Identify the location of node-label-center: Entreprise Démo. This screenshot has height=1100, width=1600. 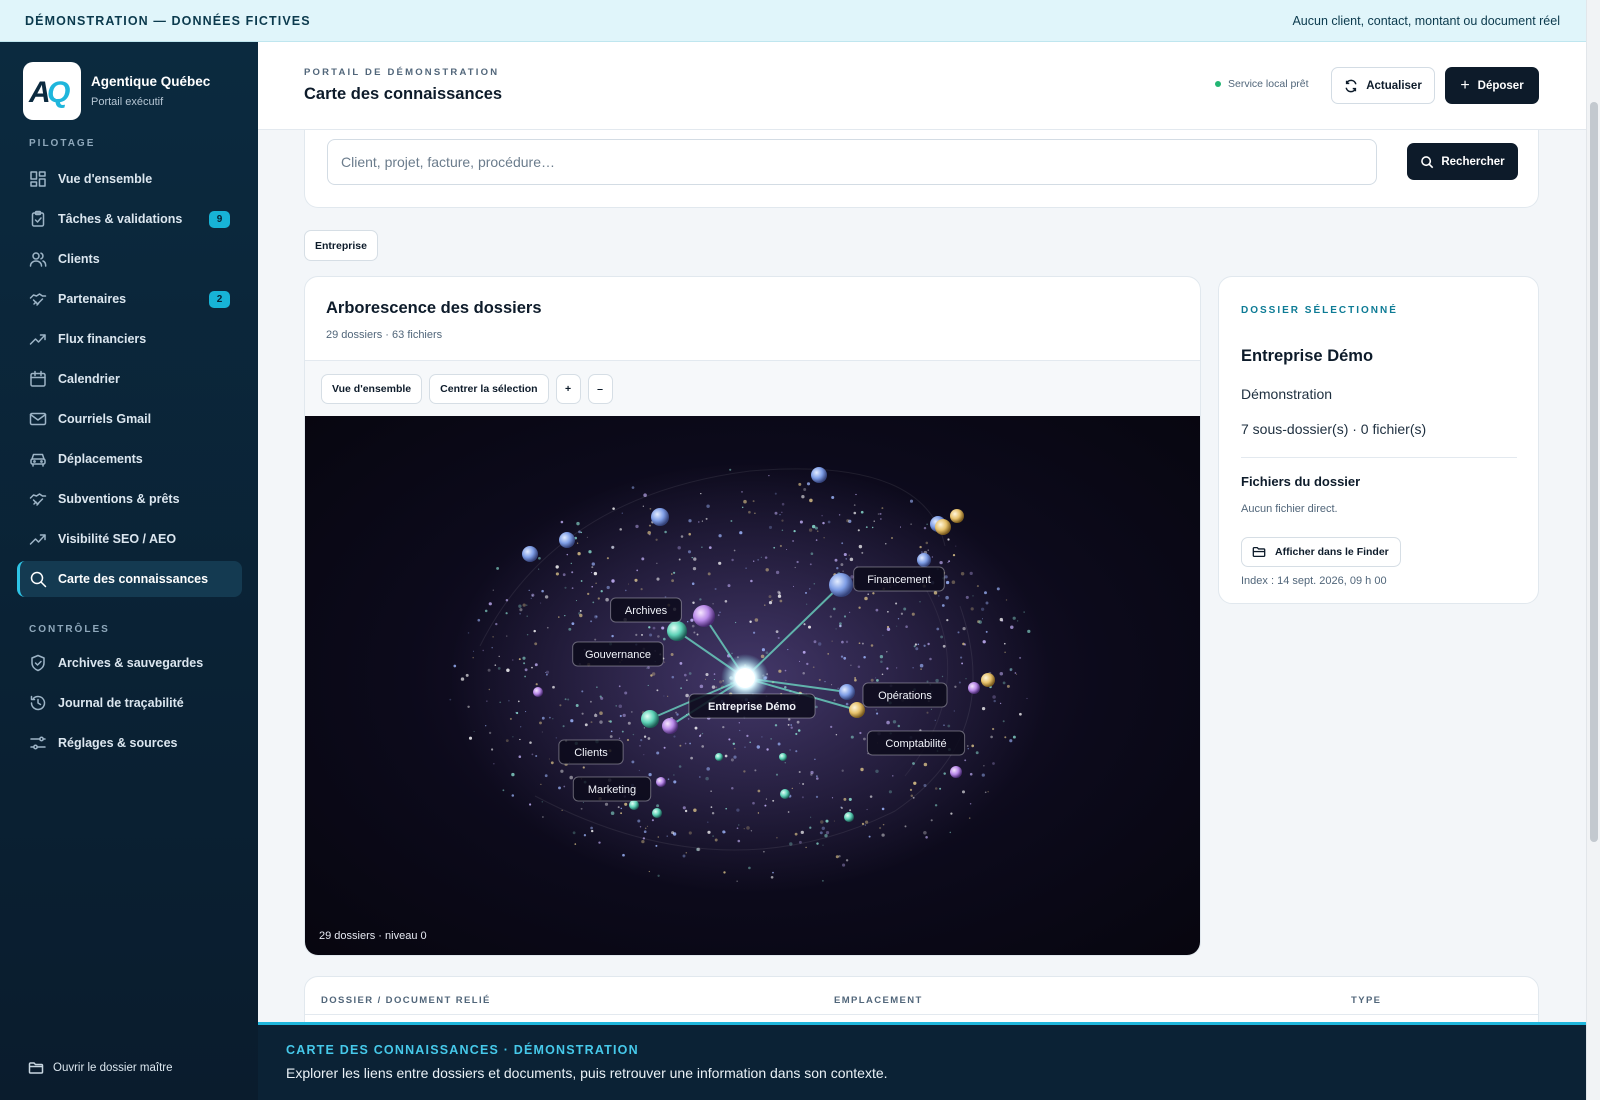
(752, 706).